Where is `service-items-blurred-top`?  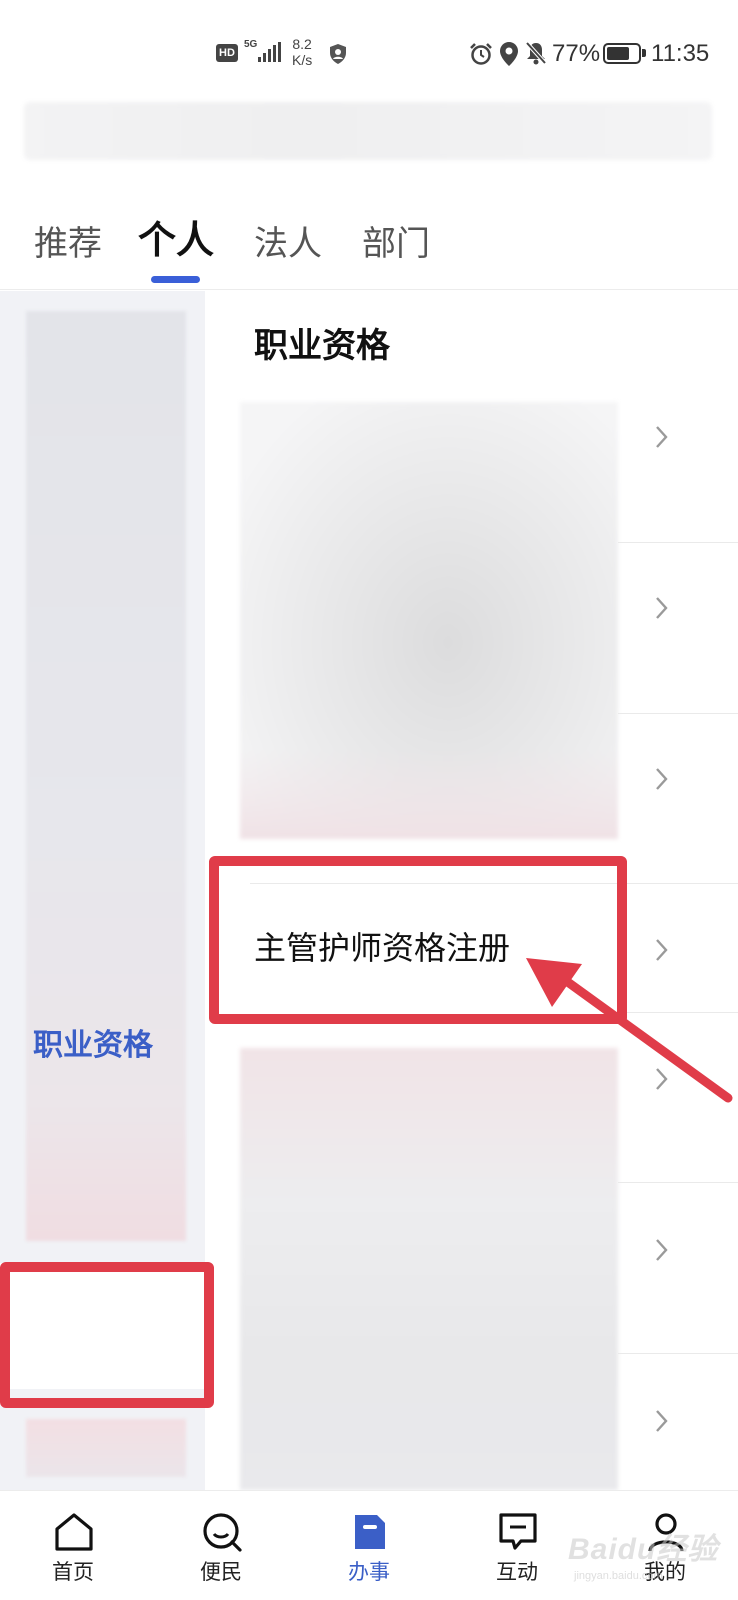
service-items-blurred-top is located at coordinates (429, 620).